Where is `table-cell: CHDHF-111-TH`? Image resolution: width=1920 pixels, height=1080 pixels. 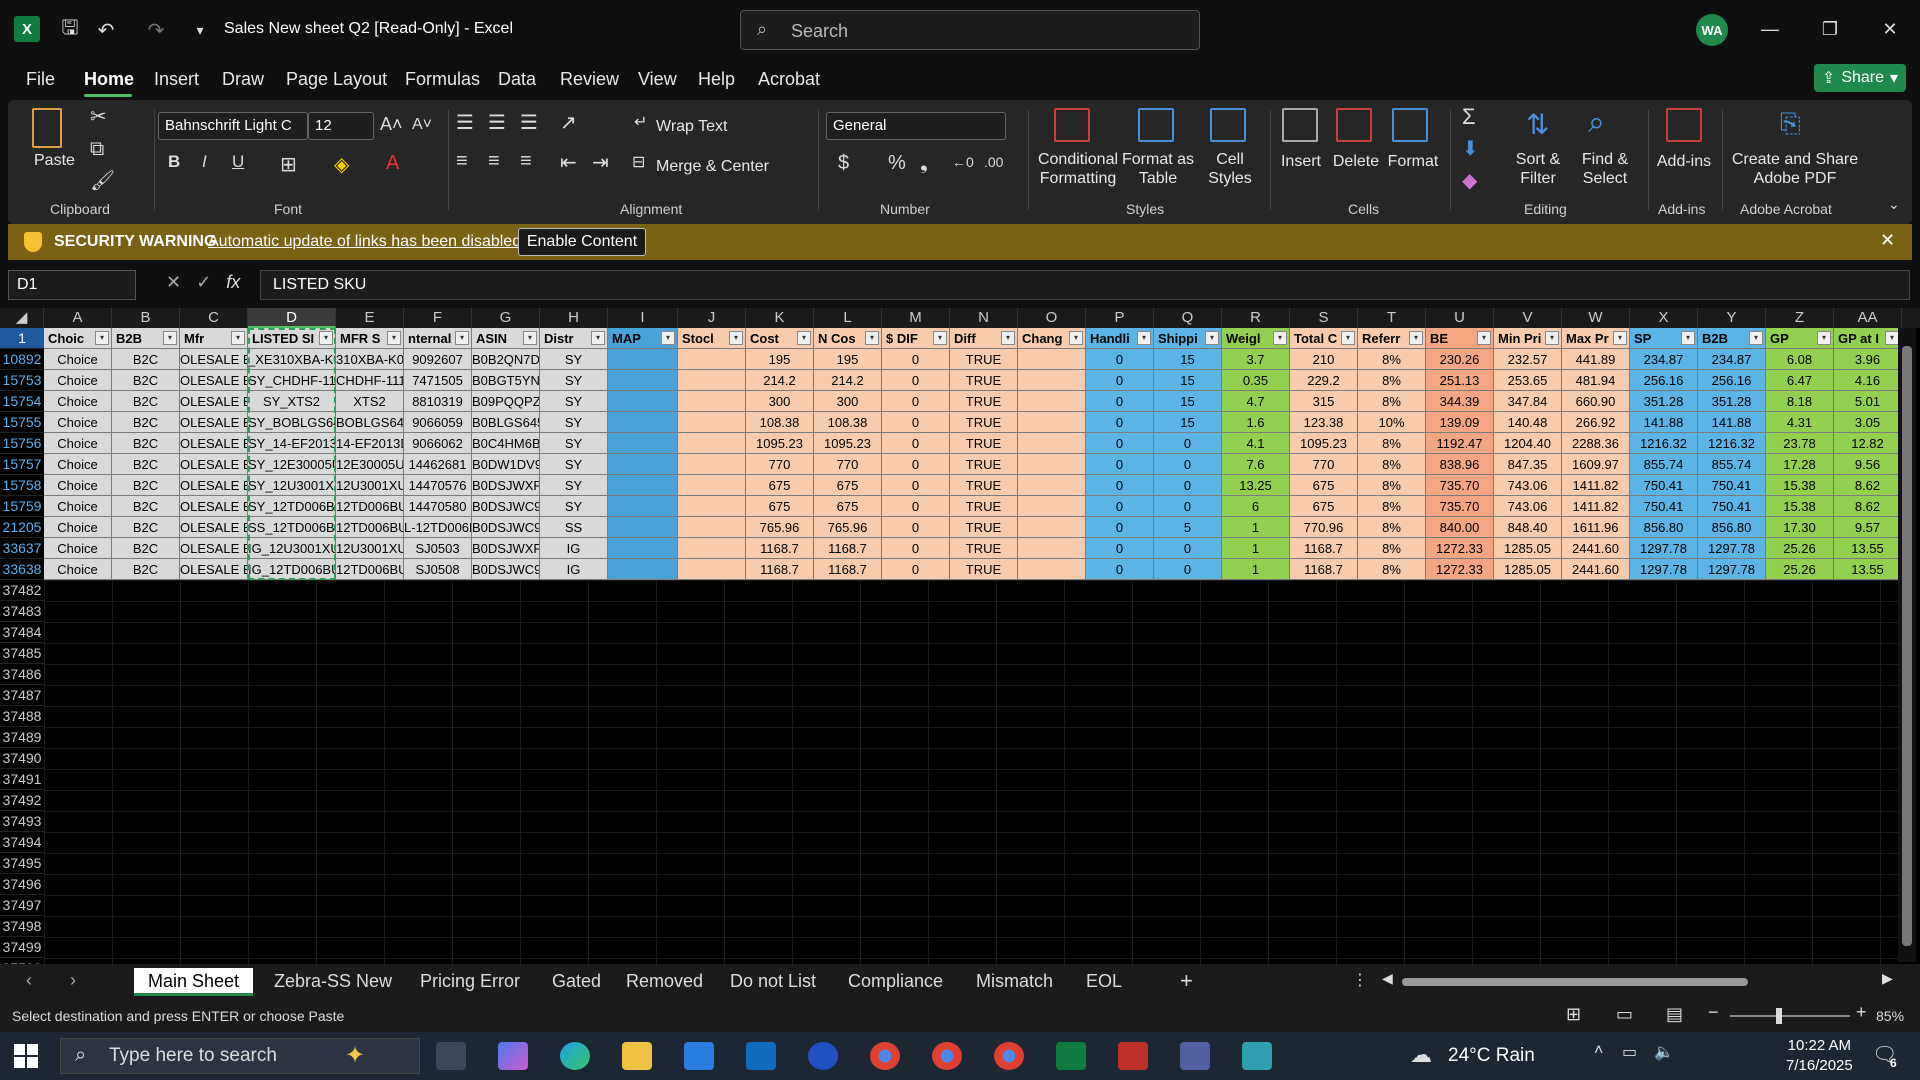 table-cell: CHDHF-111-TH is located at coordinates (370, 380).